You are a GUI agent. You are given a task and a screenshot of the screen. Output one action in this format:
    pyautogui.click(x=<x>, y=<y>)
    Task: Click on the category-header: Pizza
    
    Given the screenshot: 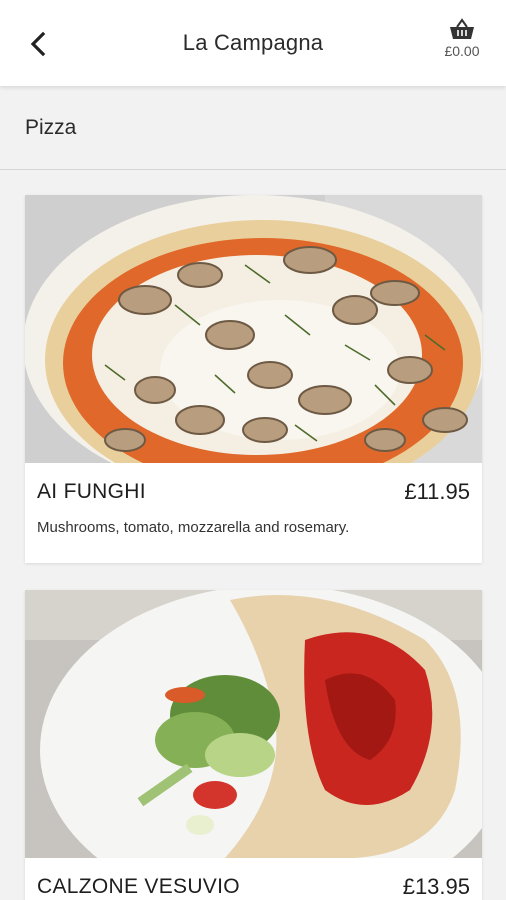 What is the action you would take?
    pyautogui.click(x=253, y=128)
    